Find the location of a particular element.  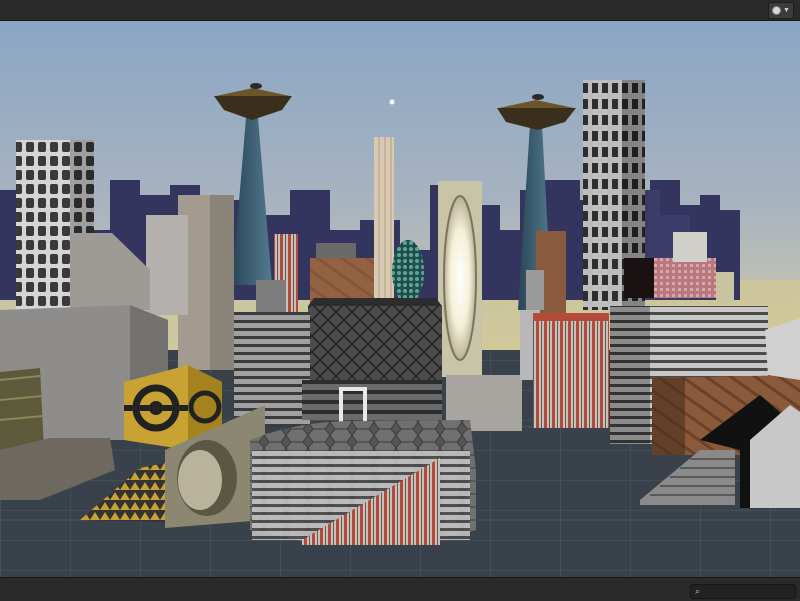

sphere-icon is located at coordinates (777, 10).